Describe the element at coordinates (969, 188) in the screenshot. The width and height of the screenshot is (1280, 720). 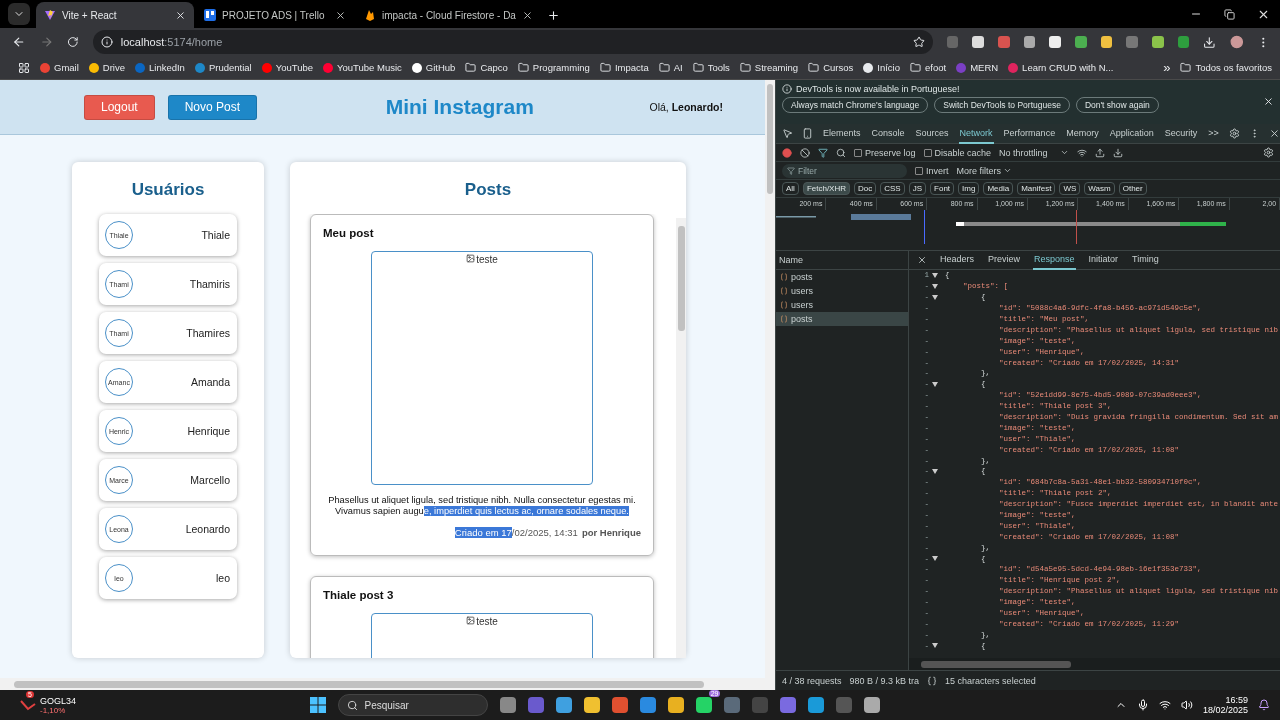
I see `type-filter: Img` at that location.